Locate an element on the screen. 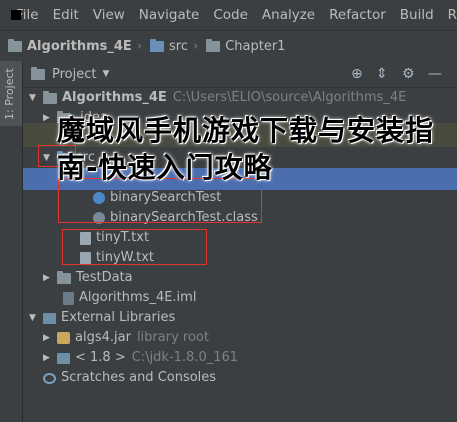 Image resolution: width=457 pixels, height=422 pixels. tree-label: TestData is located at coordinates (104, 277).